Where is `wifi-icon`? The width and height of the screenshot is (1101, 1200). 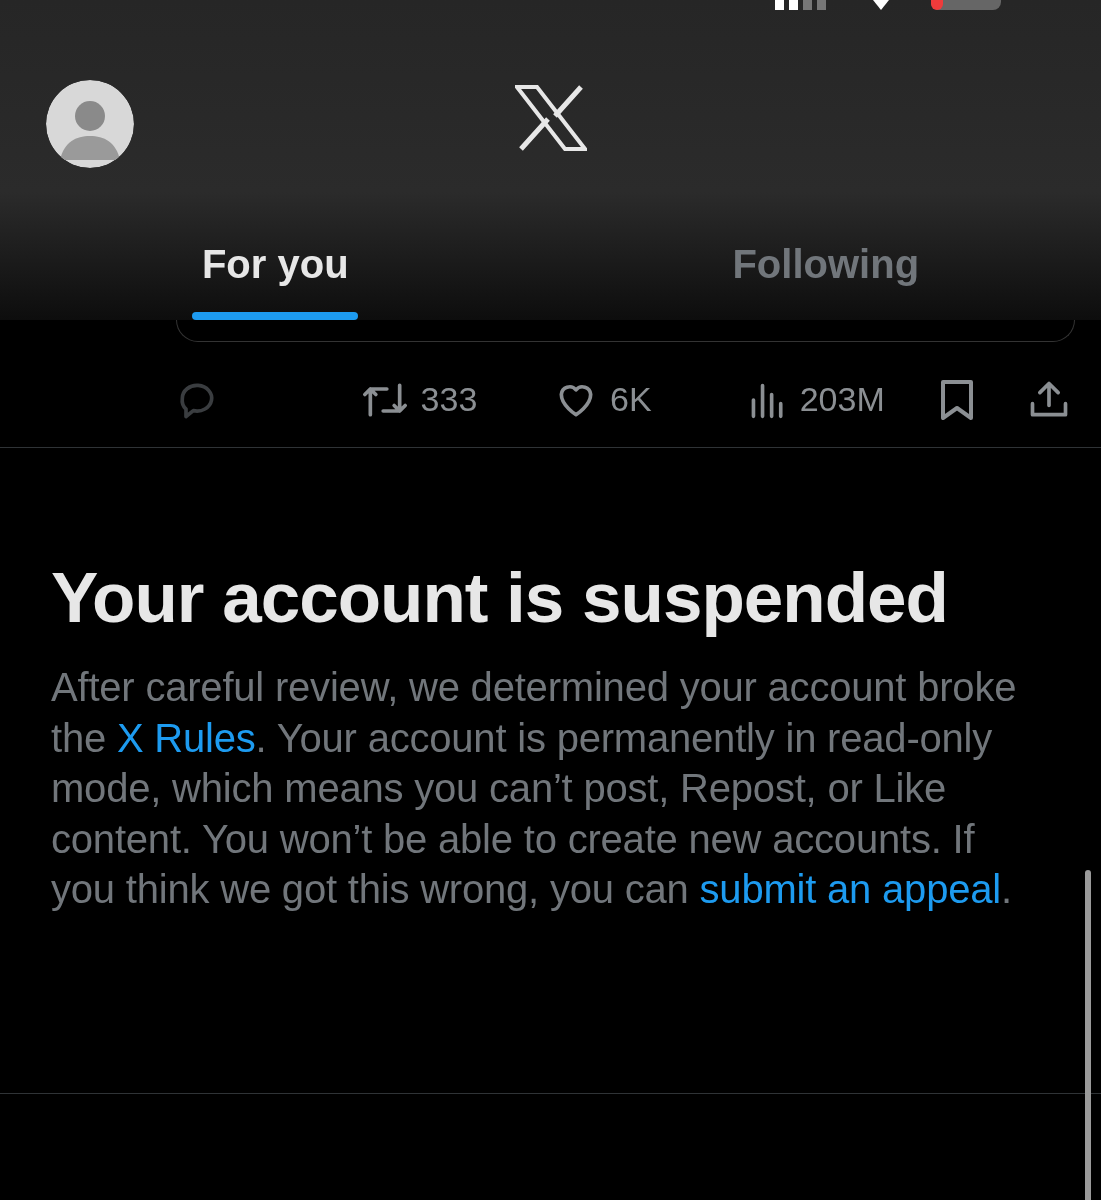 wifi-icon is located at coordinates (881, 5).